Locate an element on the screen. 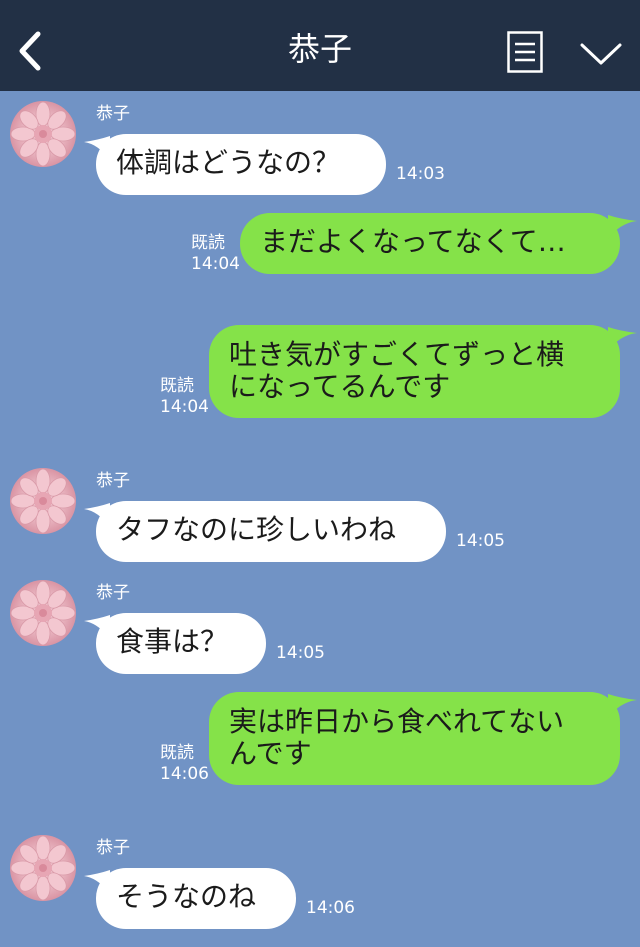 The image size is (640, 947). message-bubble: そうなのね is located at coordinates (196, 898).